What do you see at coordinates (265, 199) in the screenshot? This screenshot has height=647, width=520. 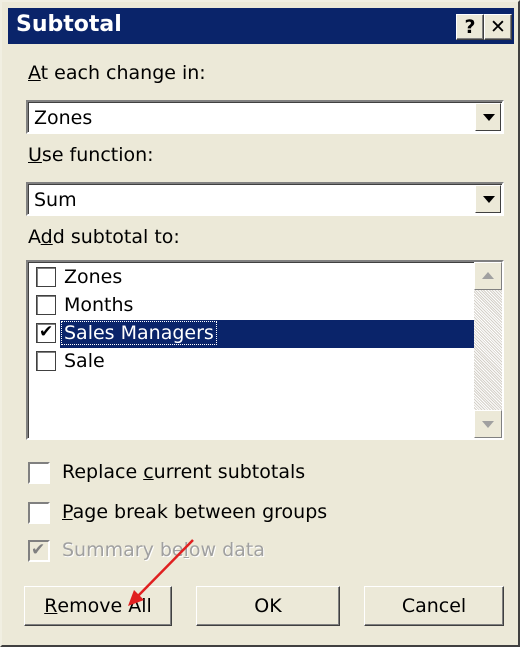 I see `use-function-combo: Sum` at bounding box center [265, 199].